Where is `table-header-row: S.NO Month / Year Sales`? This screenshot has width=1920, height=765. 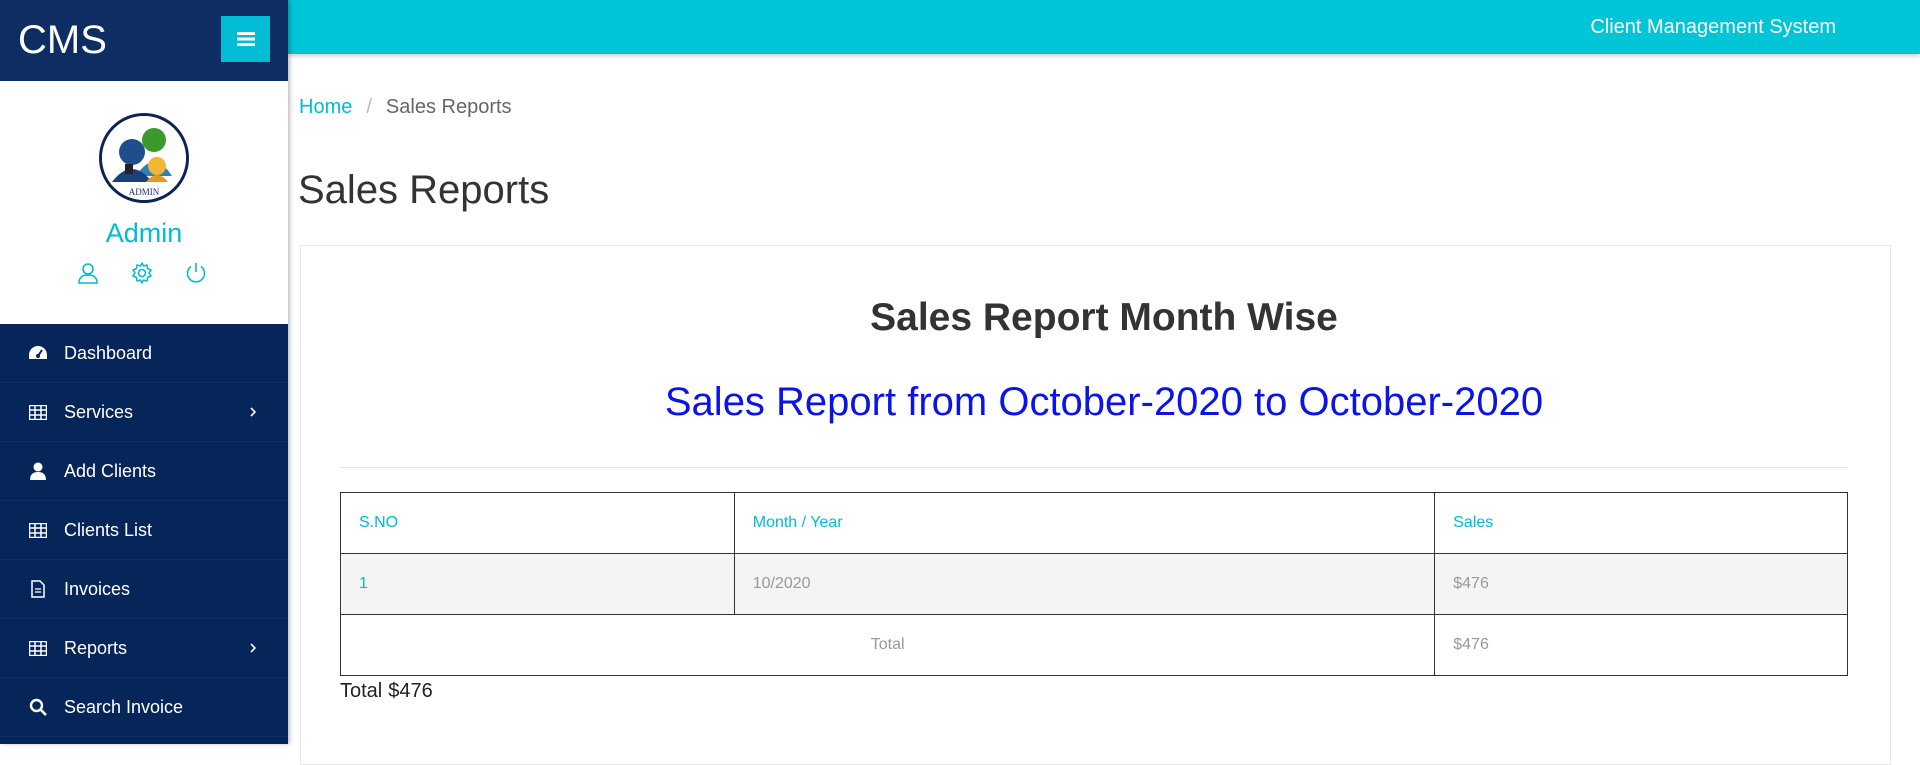
table-header-row: S.NO Month / Year Sales is located at coordinates (1094, 523).